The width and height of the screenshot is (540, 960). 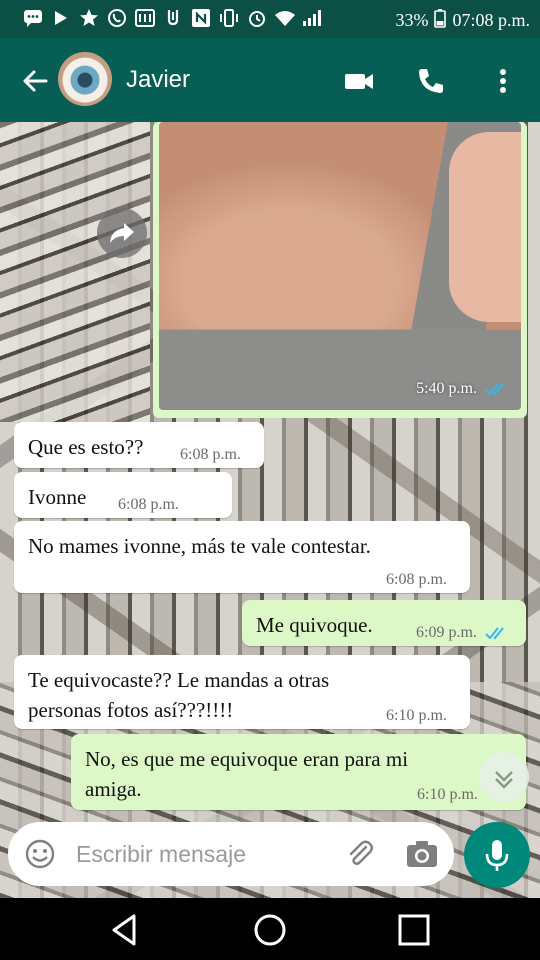 I want to click on battery-icon, so click(x=440, y=20).